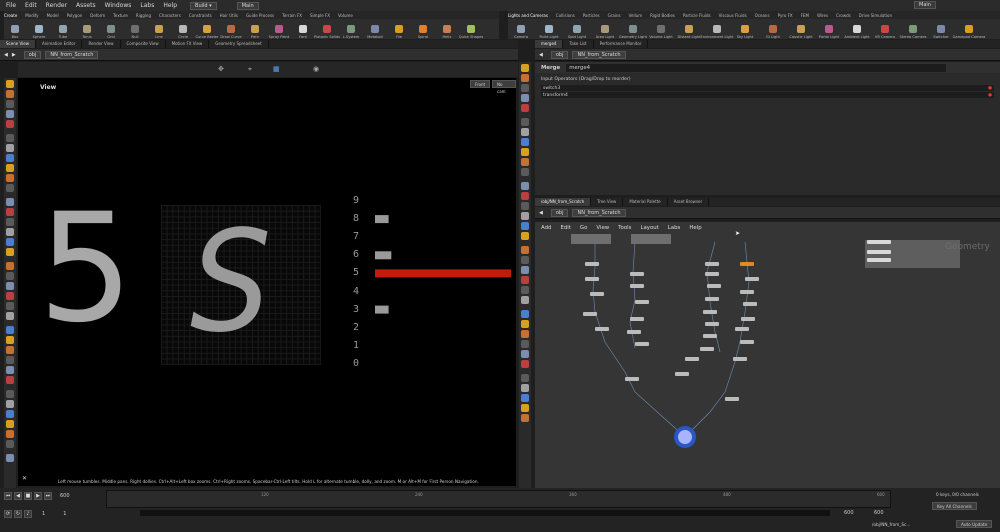 This screenshot has height=532, width=1000. What do you see at coordinates (621, 44) in the screenshot?
I see `pane-tab: Performance Monitor` at bounding box center [621, 44].